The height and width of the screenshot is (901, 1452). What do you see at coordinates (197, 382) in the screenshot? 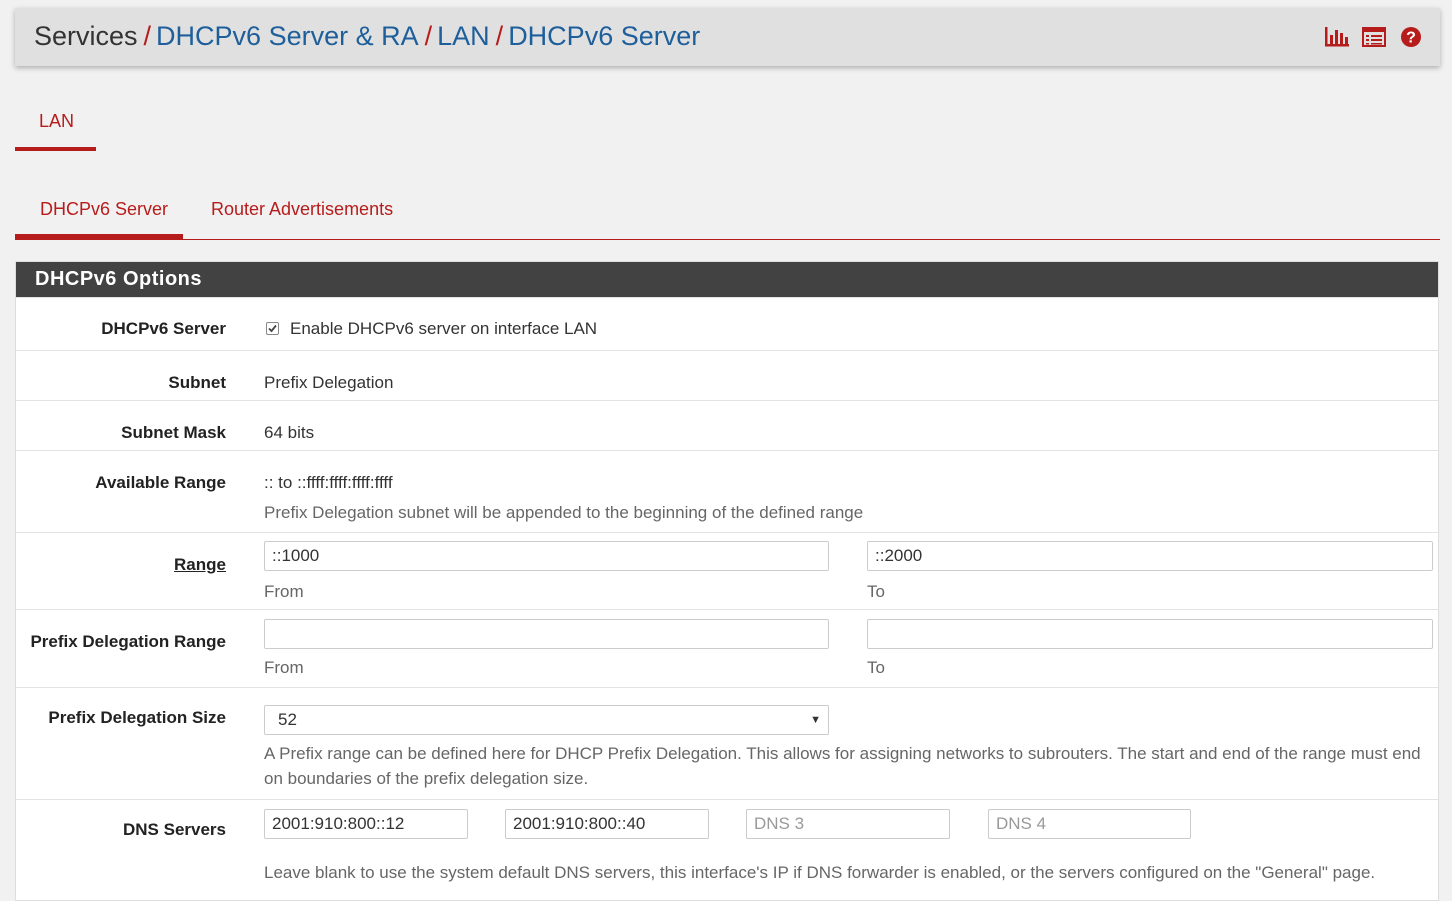
I see `subnet-label: Subnet` at bounding box center [197, 382].